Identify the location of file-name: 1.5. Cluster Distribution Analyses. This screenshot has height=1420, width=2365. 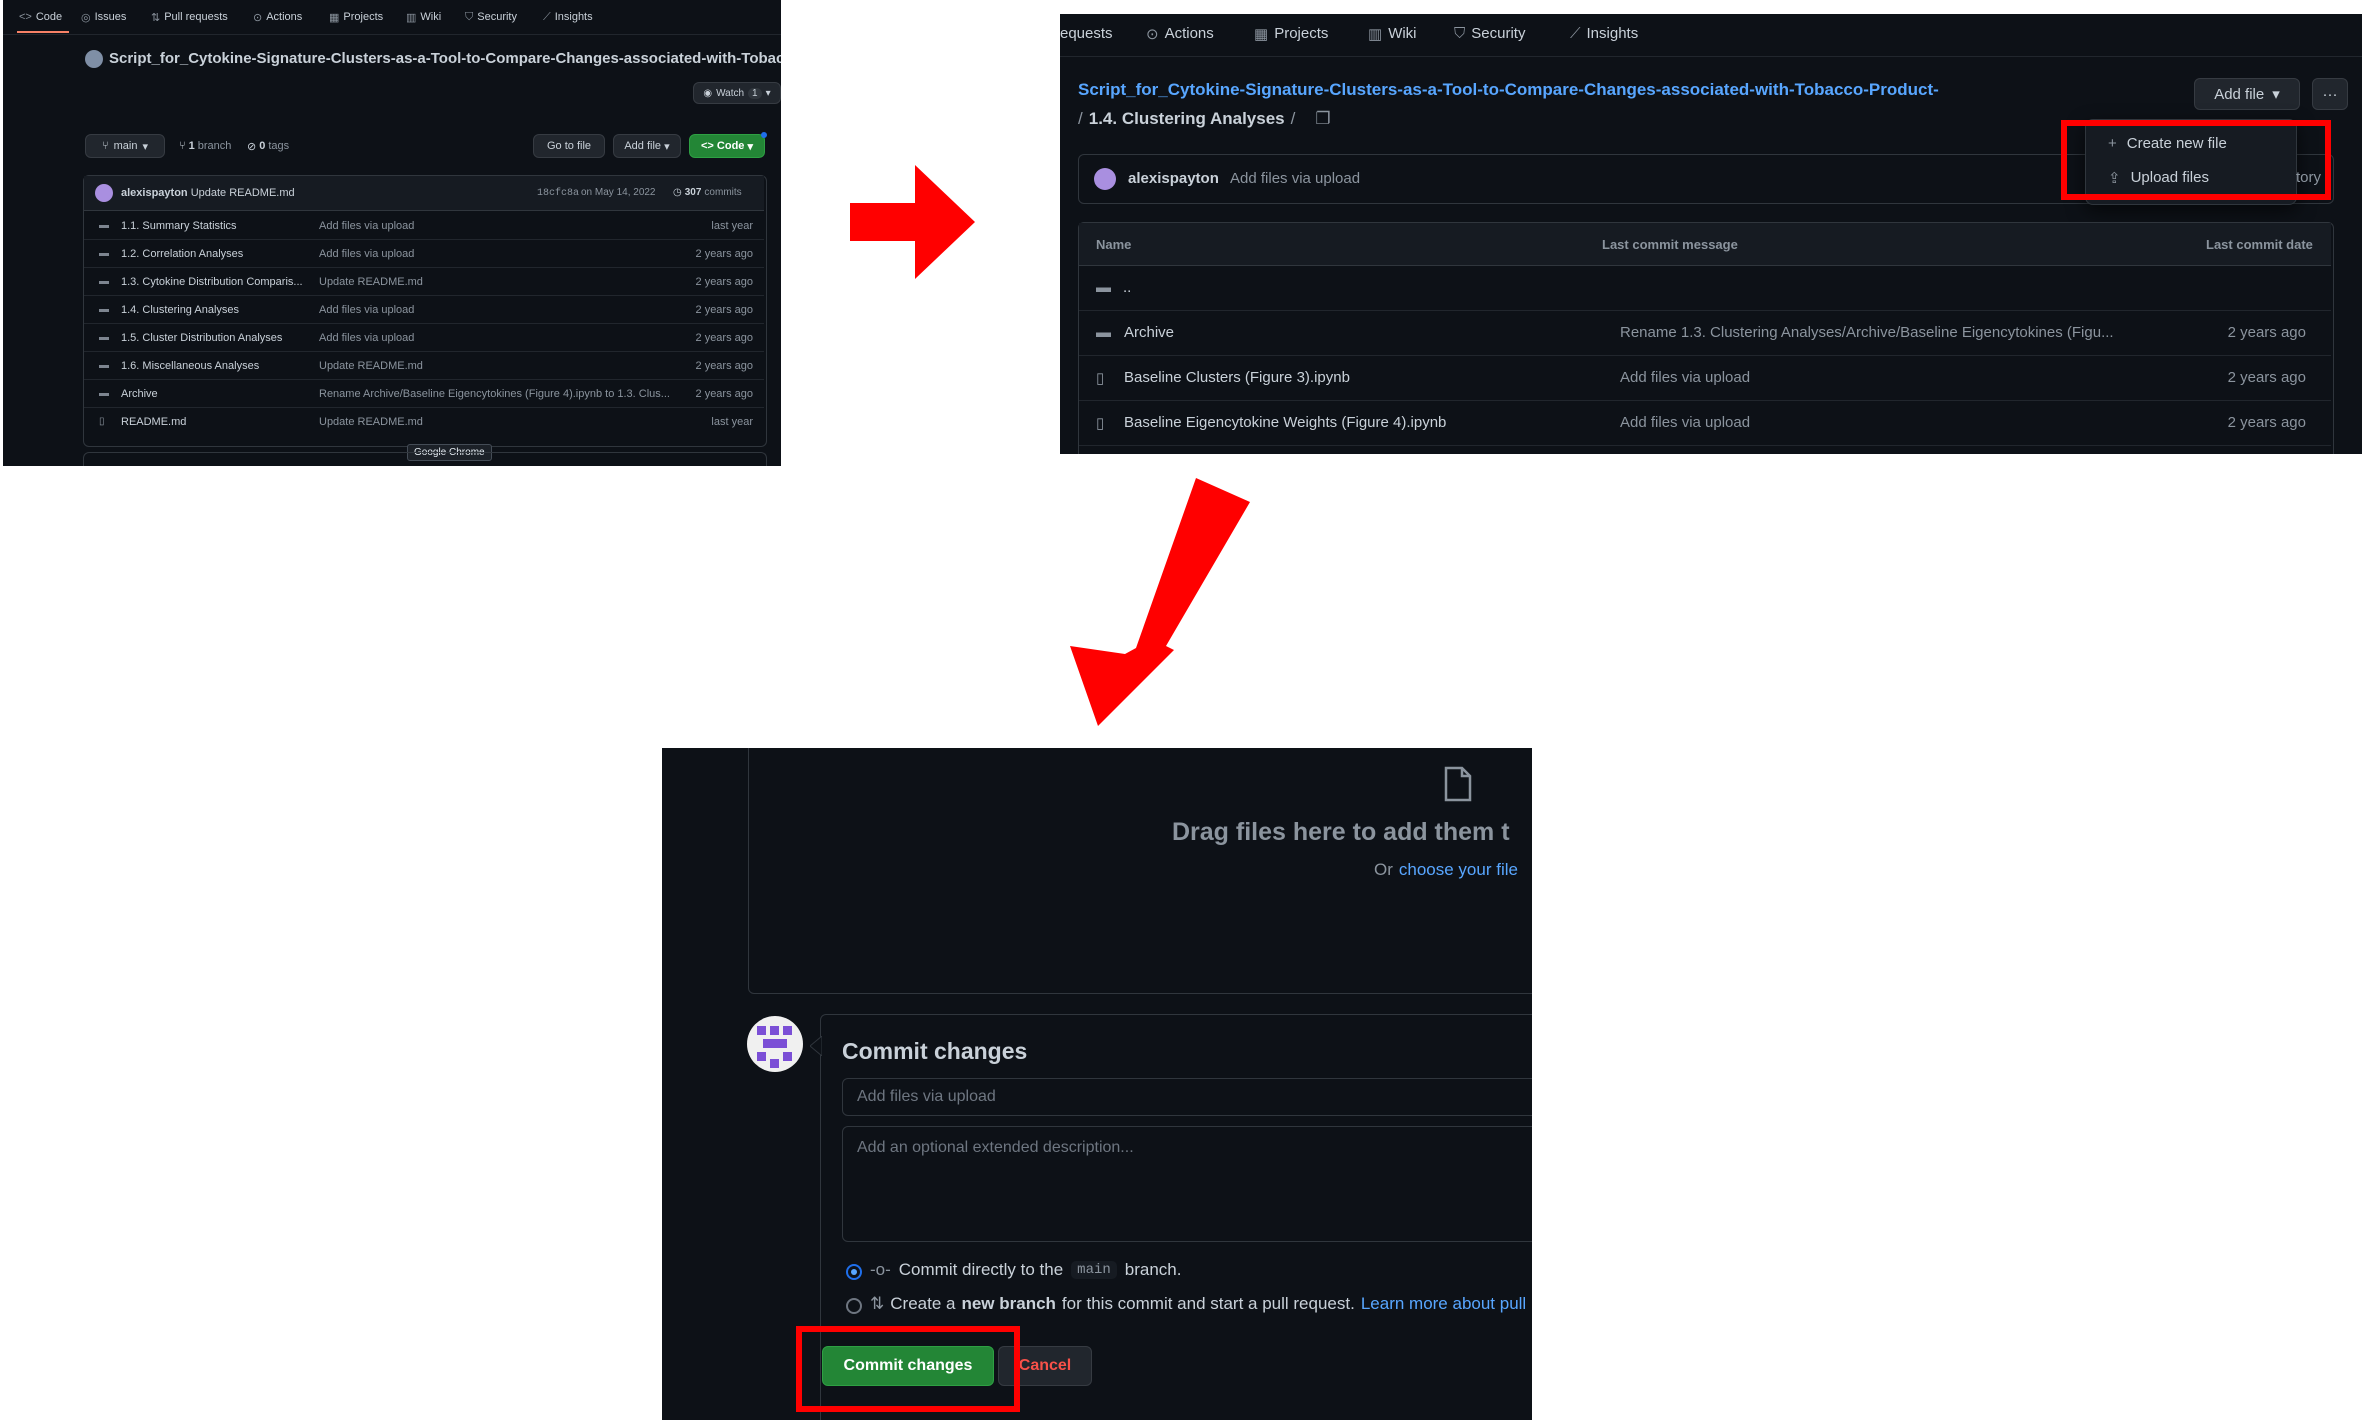
(201, 338).